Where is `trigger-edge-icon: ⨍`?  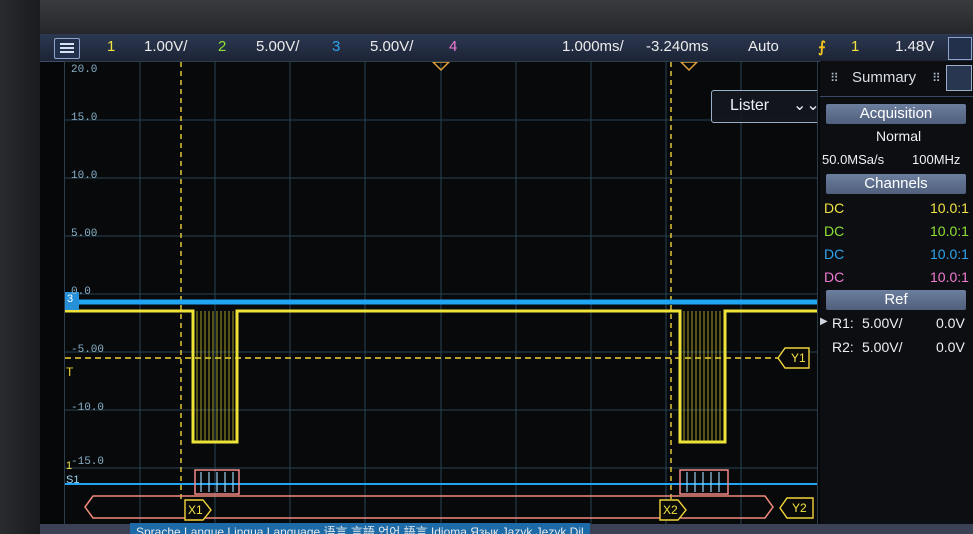
trigger-edge-icon: ⨍ is located at coordinates (822, 47).